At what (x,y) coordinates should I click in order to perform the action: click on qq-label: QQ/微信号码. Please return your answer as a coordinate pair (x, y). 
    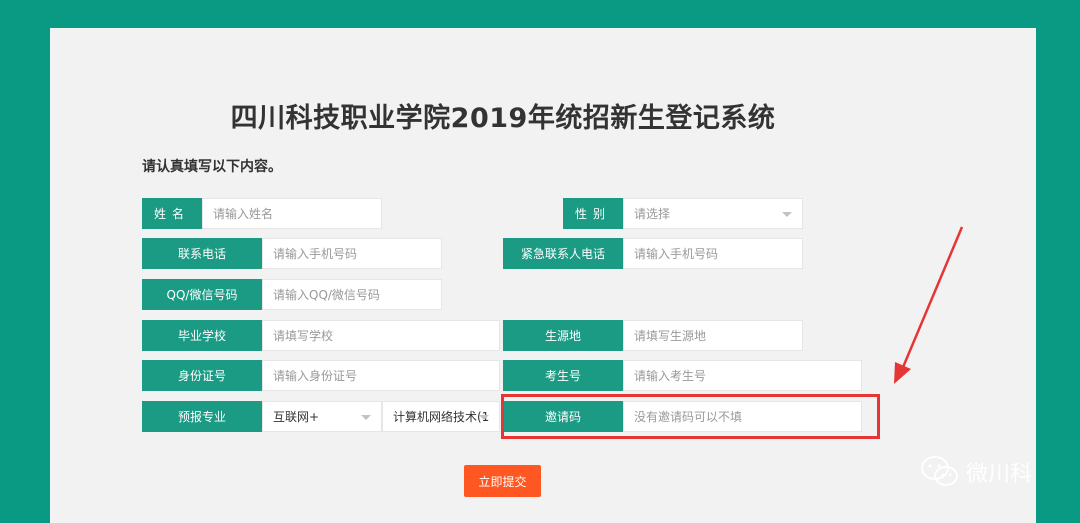
    Looking at the image, I should click on (202, 294).